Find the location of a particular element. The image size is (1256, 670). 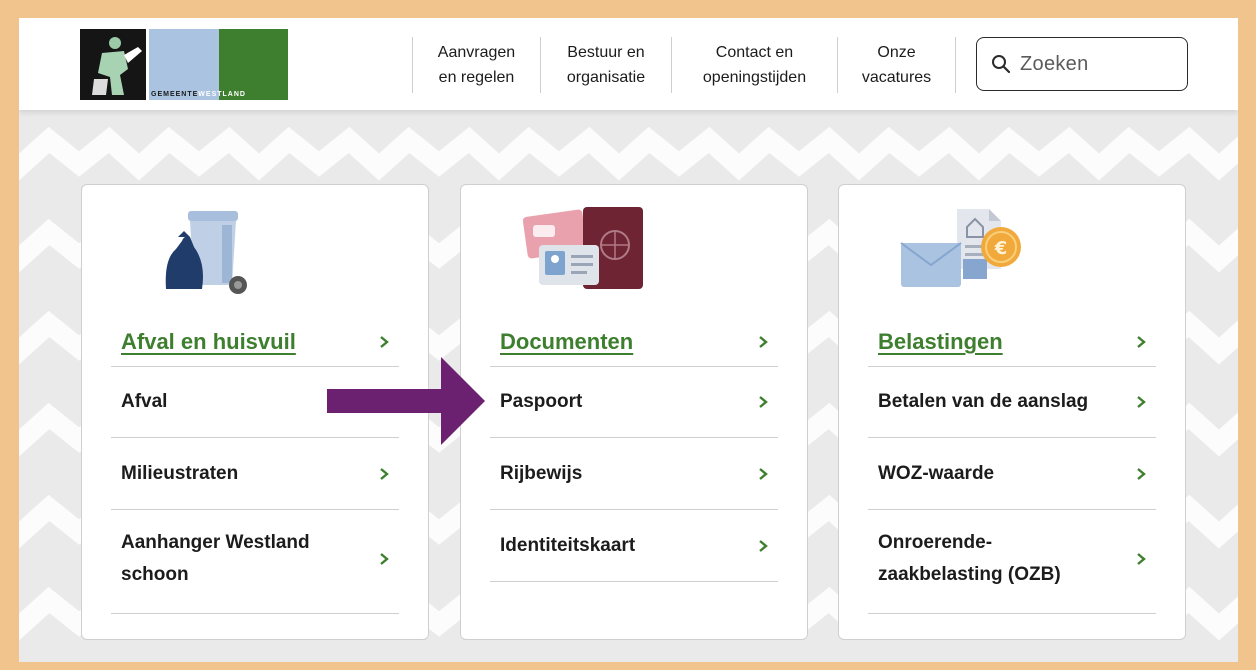

logo-blue-block is located at coordinates (184, 64).